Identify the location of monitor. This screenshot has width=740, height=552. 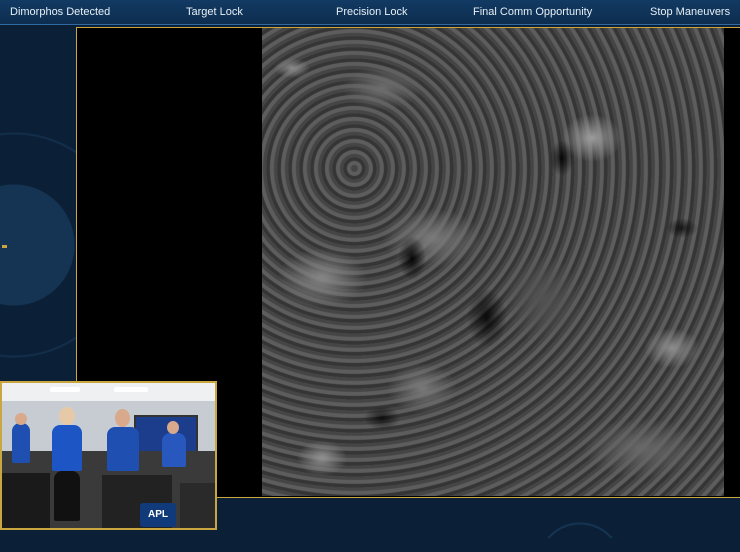
(197, 505).